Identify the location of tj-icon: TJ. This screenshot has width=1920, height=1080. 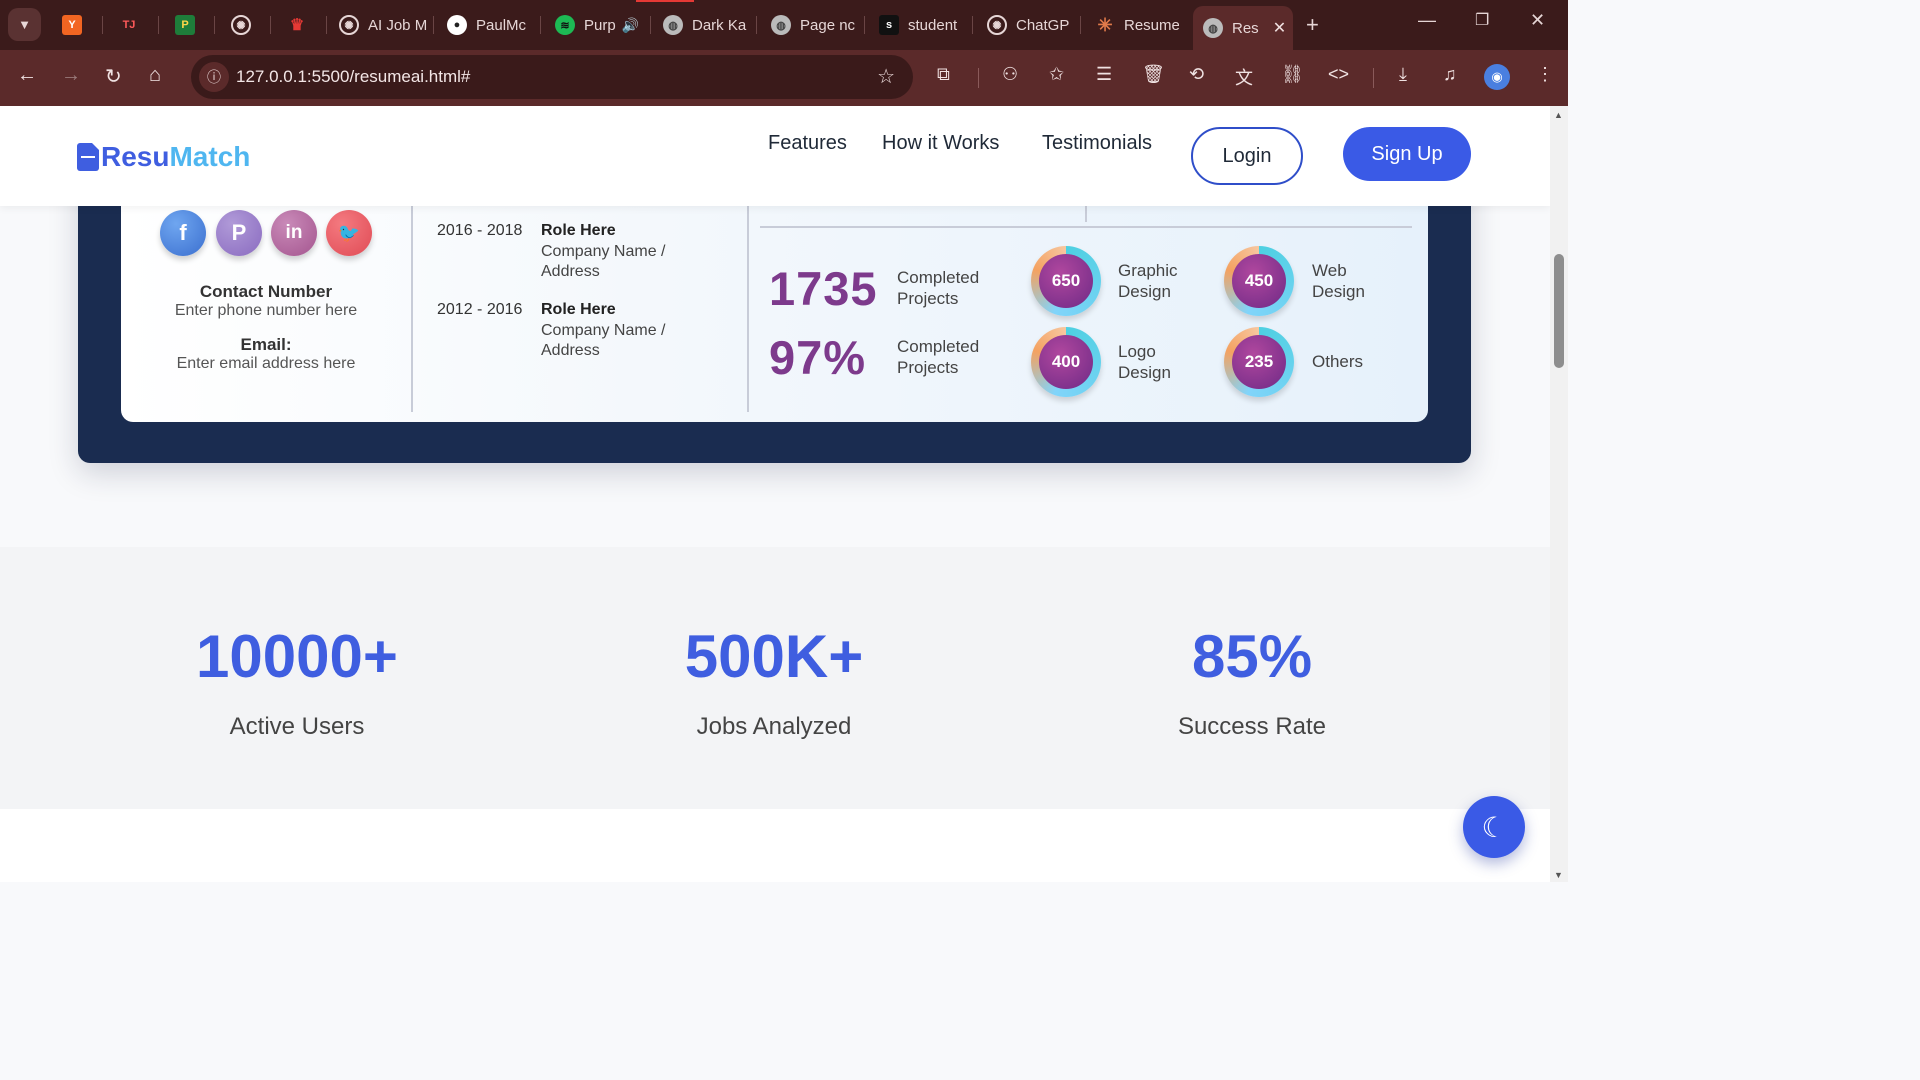
(129, 25).